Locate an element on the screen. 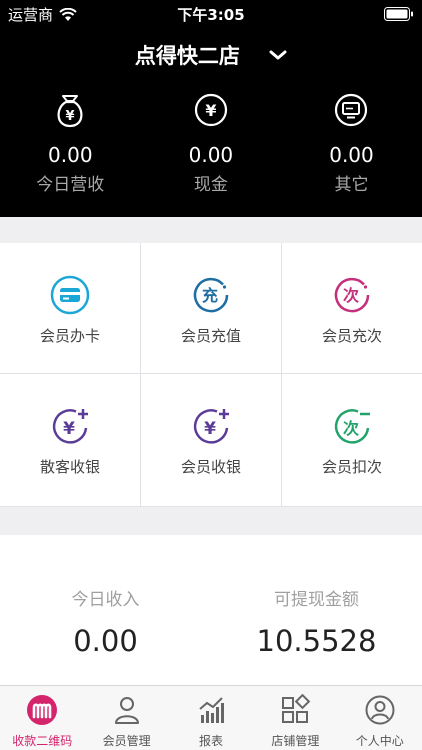  profile-icon is located at coordinates (380, 710).